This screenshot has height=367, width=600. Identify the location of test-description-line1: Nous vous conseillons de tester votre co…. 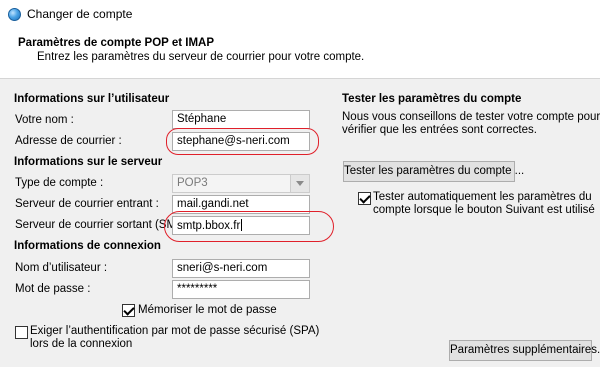
(471, 117).